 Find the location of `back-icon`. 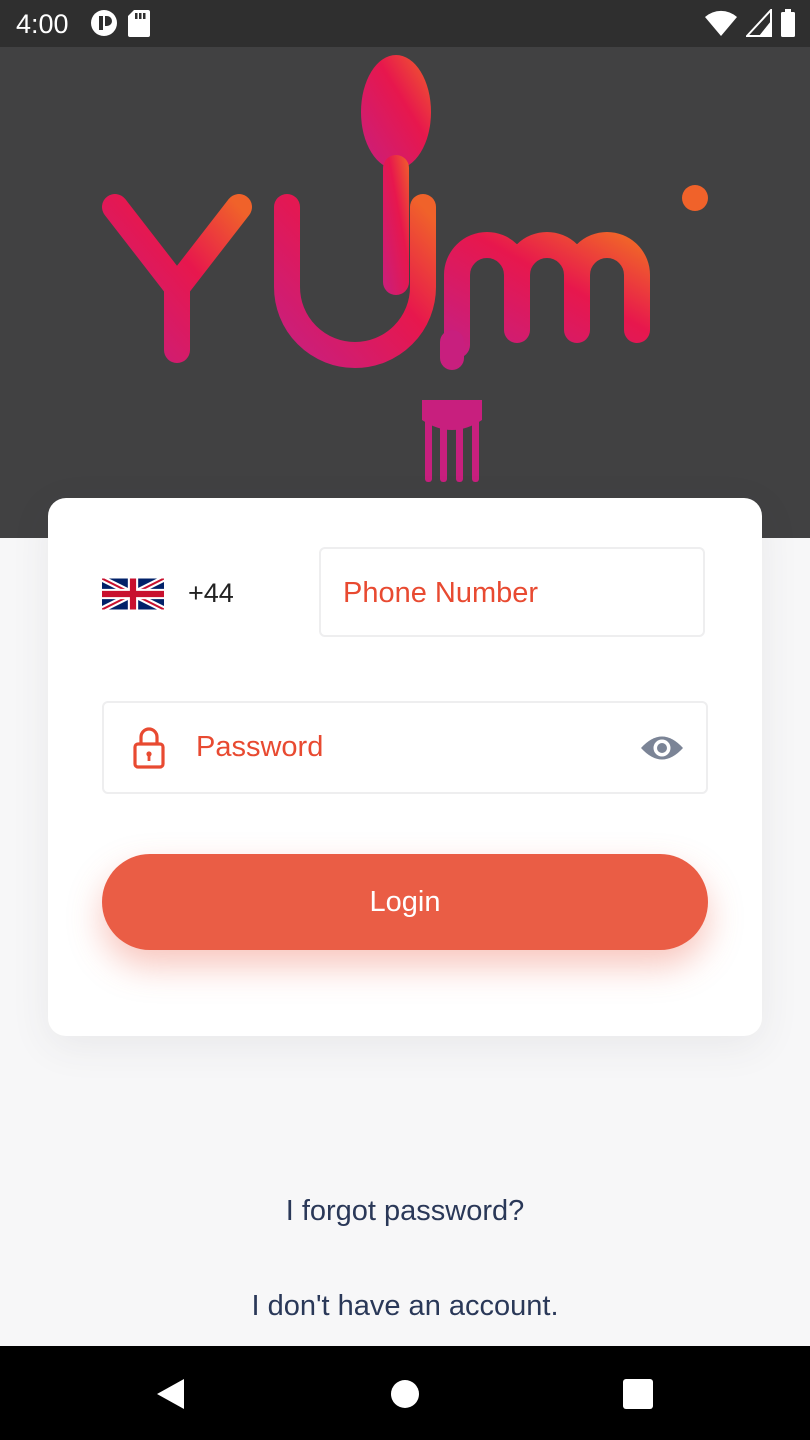

back-icon is located at coordinates (170, 1394).